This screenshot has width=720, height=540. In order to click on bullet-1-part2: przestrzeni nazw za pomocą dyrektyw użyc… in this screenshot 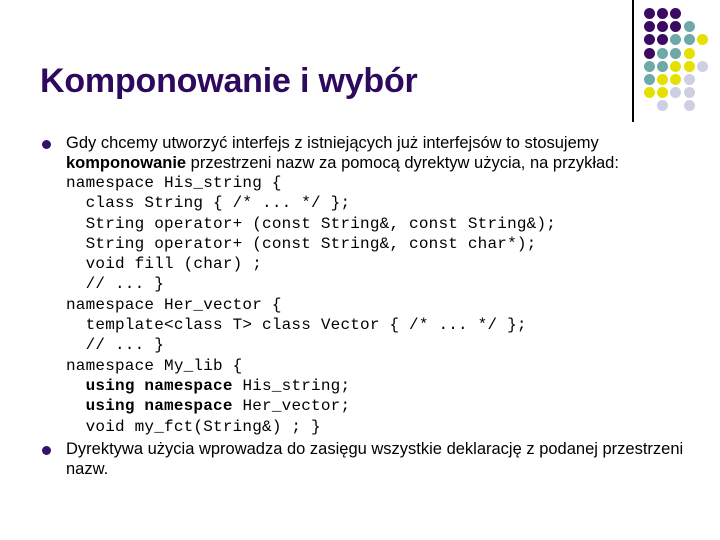, I will do `click(402, 163)`.